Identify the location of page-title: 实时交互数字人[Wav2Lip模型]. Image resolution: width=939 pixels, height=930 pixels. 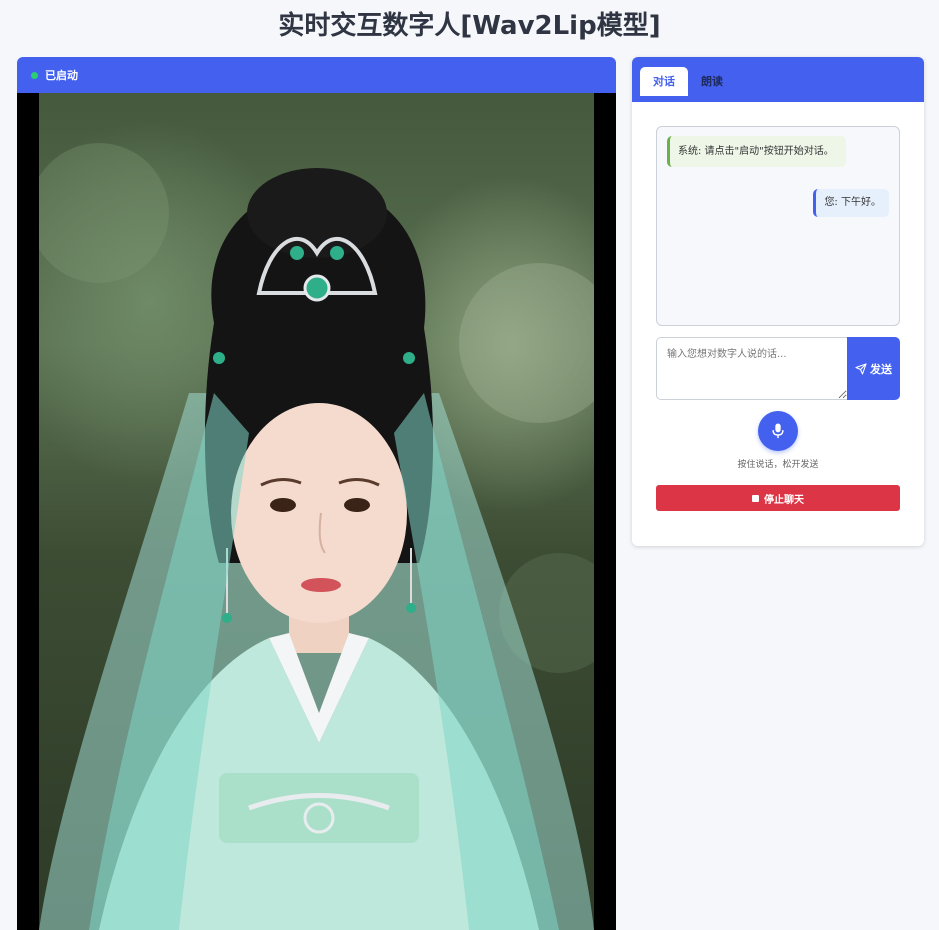
(469, 26).